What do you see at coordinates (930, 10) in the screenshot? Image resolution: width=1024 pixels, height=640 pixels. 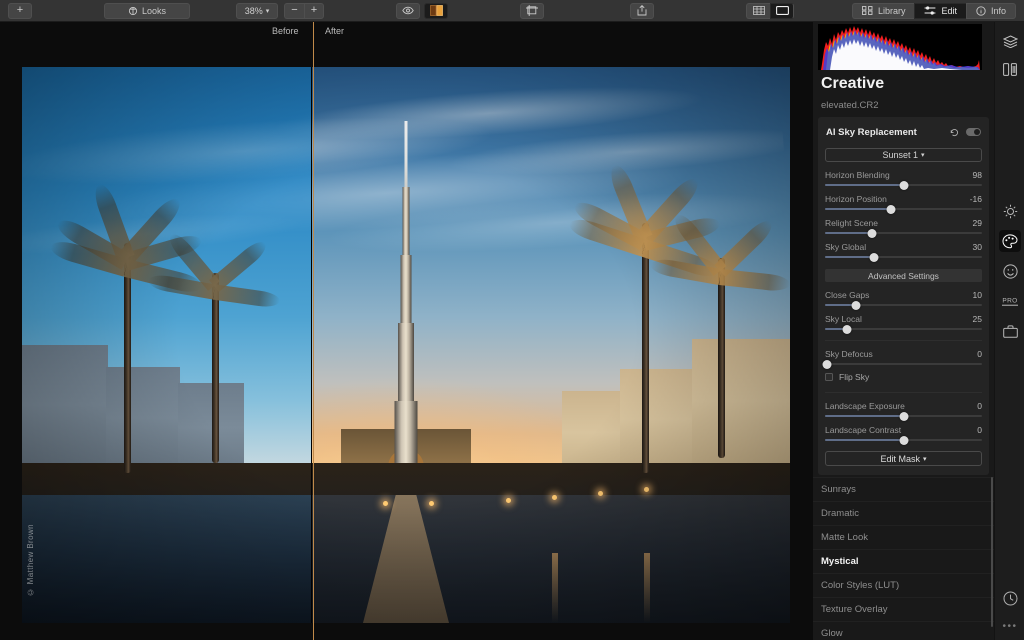 I see `edit-sliders-icon` at bounding box center [930, 10].